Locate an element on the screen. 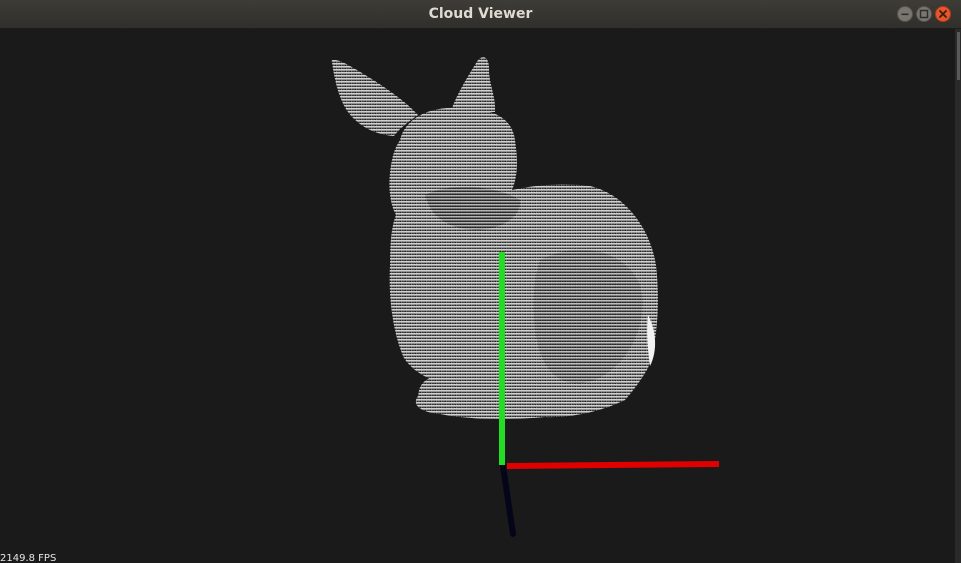 Image resolution: width=961 pixels, height=563 pixels. bunny-left-ear is located at coordinates (374, 98).